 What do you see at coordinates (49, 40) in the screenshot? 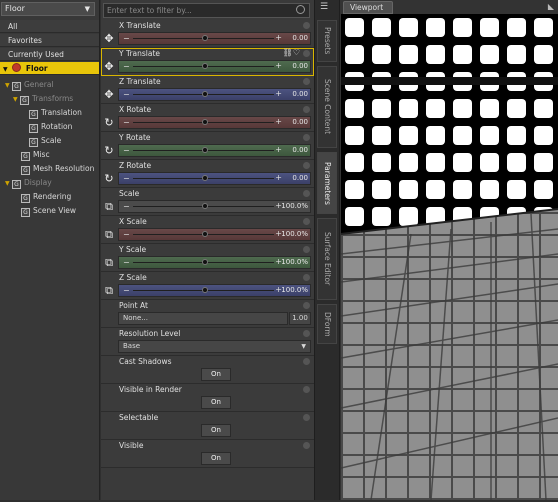
I see `filter-favorites: Favorites` at bounding box center [49, 40].